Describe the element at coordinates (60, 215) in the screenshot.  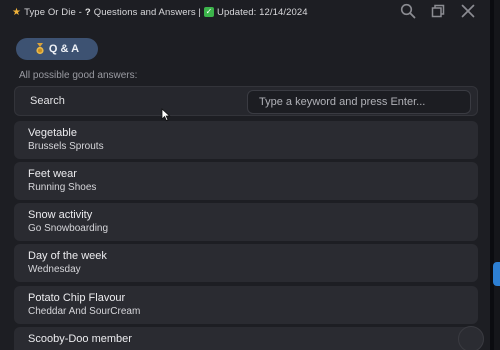
I see `answer-category: Snow activity` at that location.